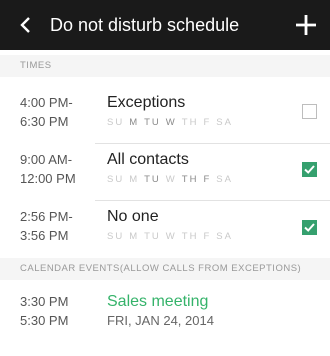 Image resolution: width=330 pixels, height=356 pixels. I want to click on section-header-times: TIMES, so click(165, 66).